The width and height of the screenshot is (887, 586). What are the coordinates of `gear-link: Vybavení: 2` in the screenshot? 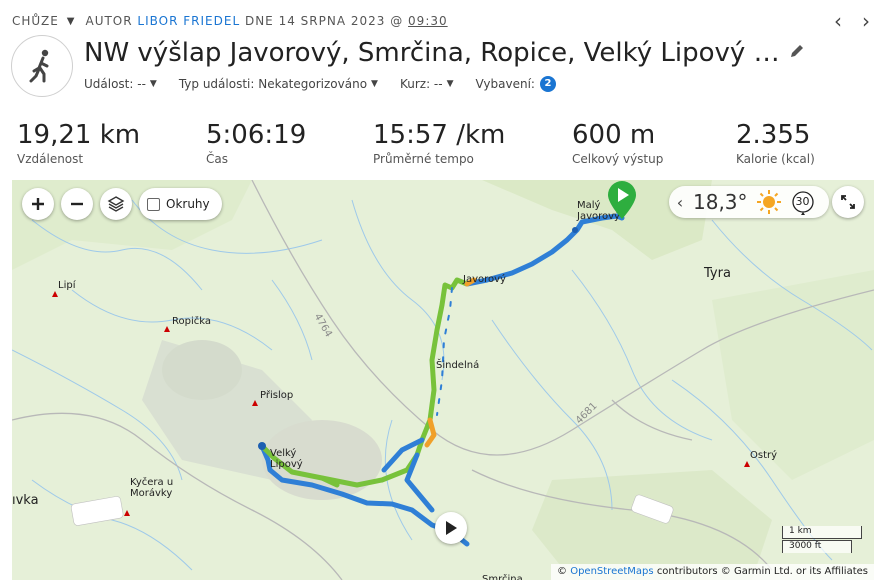 It's located at (516, 84).